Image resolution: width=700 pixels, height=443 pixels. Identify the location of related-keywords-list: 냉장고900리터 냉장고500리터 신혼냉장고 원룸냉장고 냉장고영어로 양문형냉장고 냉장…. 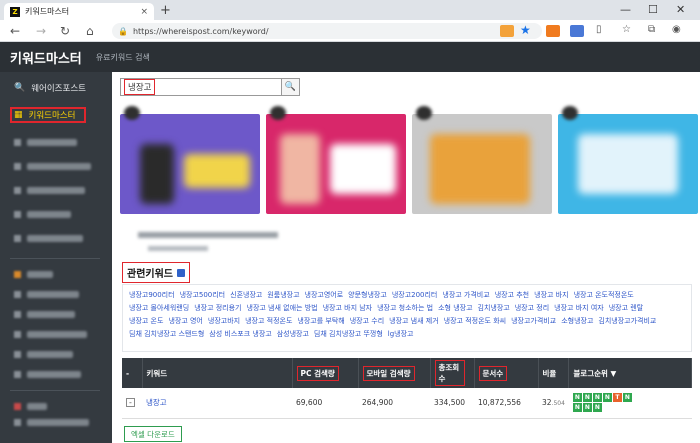
(407, 318).